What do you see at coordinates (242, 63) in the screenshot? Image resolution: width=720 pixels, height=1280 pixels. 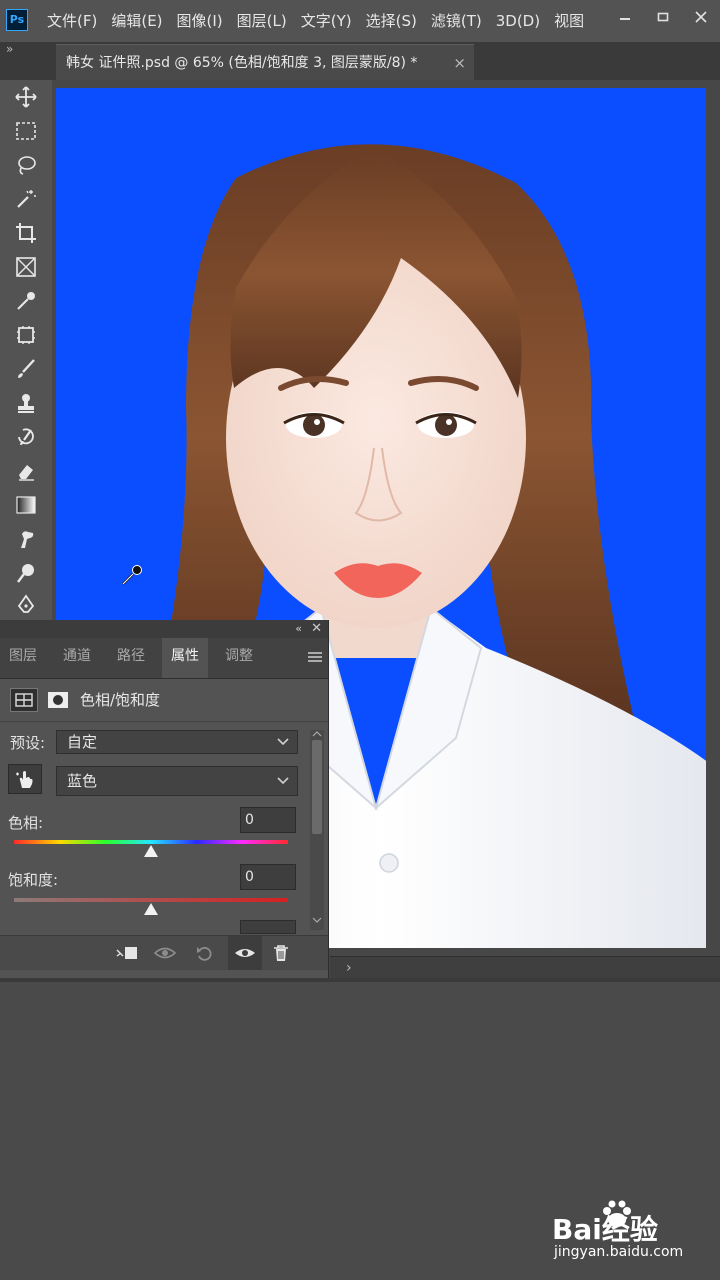 I see `document-tab-title: 韩女 证件照.psd @ 65% (色相/饱和度 3, 图层蒙版/8) *` at bounding box center [242, 63].